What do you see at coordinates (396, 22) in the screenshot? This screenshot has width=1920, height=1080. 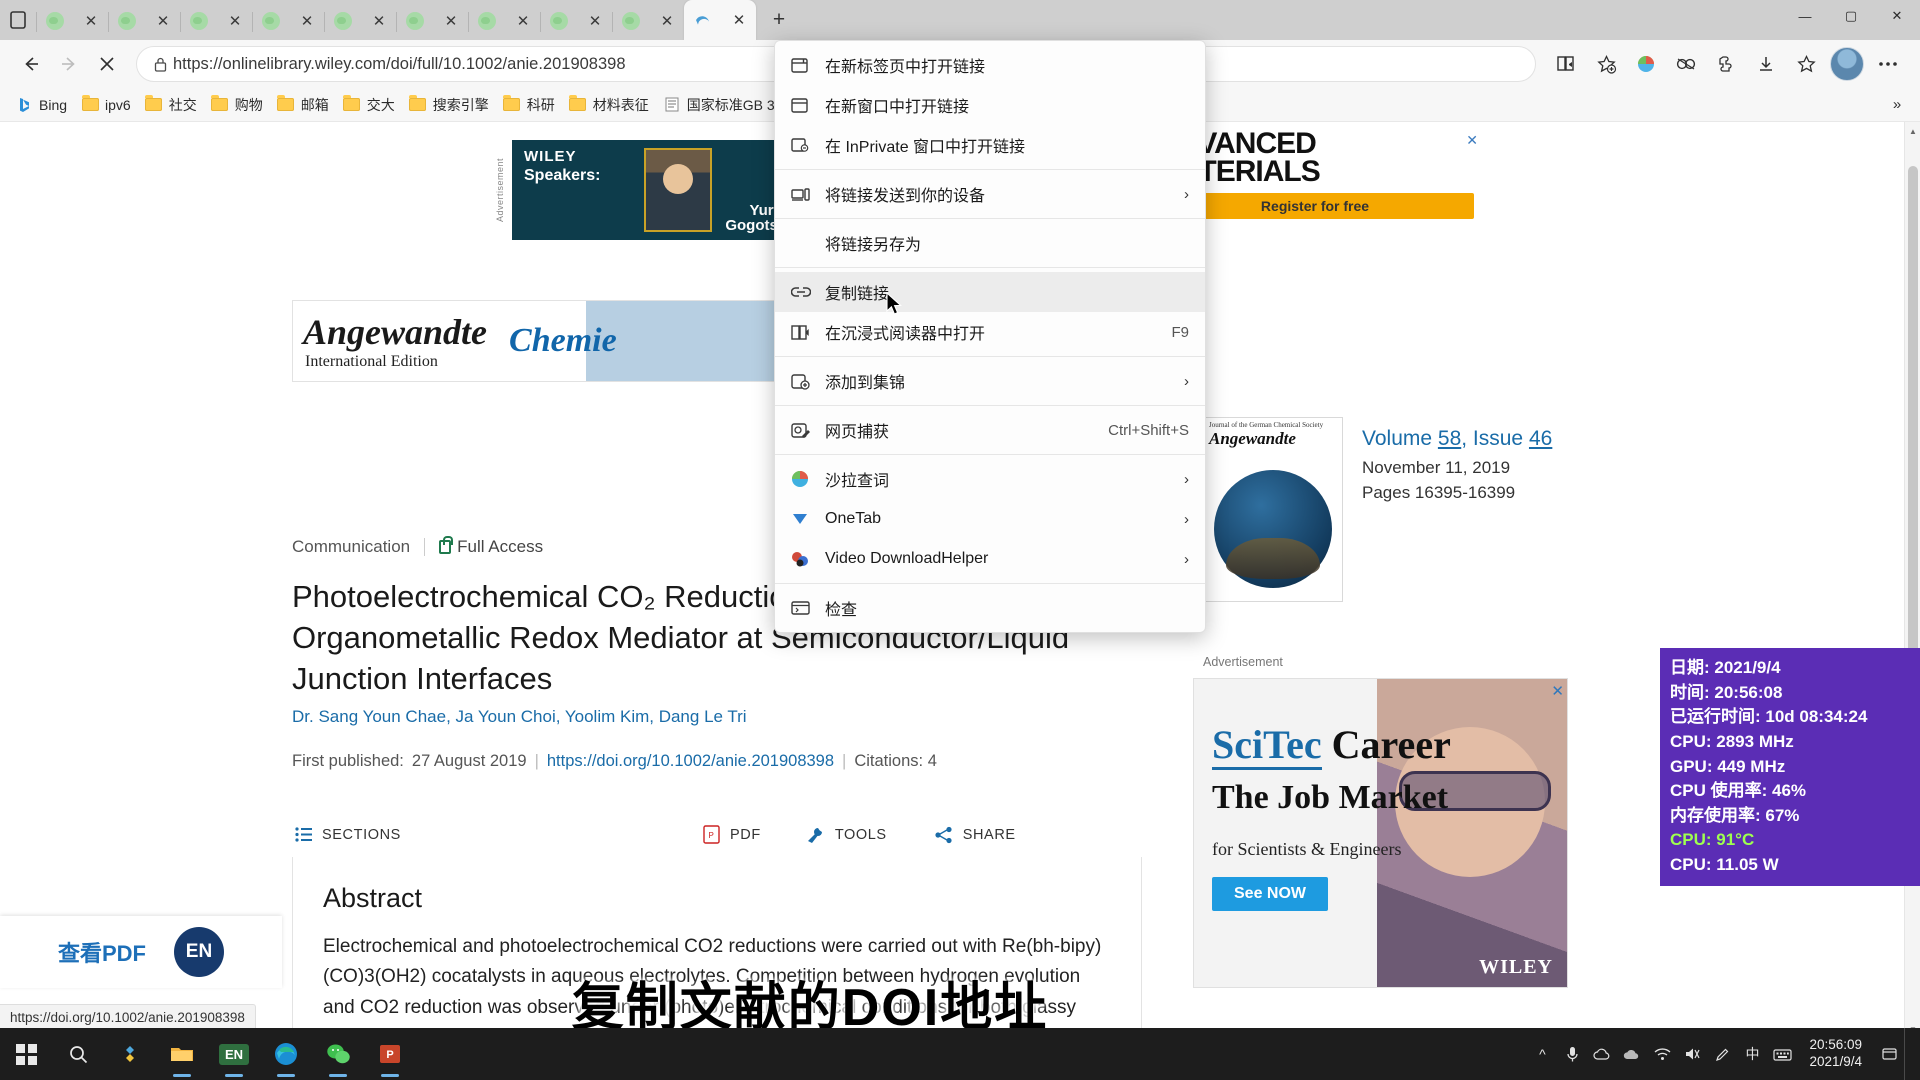 I see `tab-divider` at bounding box center [396, 22].